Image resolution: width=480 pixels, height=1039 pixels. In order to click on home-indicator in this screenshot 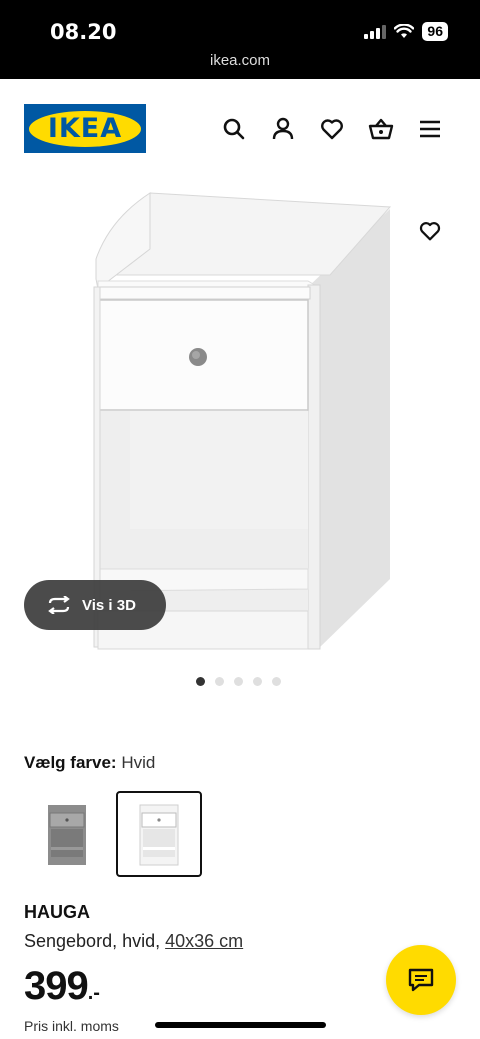, I will do `click(240, 1025)`.